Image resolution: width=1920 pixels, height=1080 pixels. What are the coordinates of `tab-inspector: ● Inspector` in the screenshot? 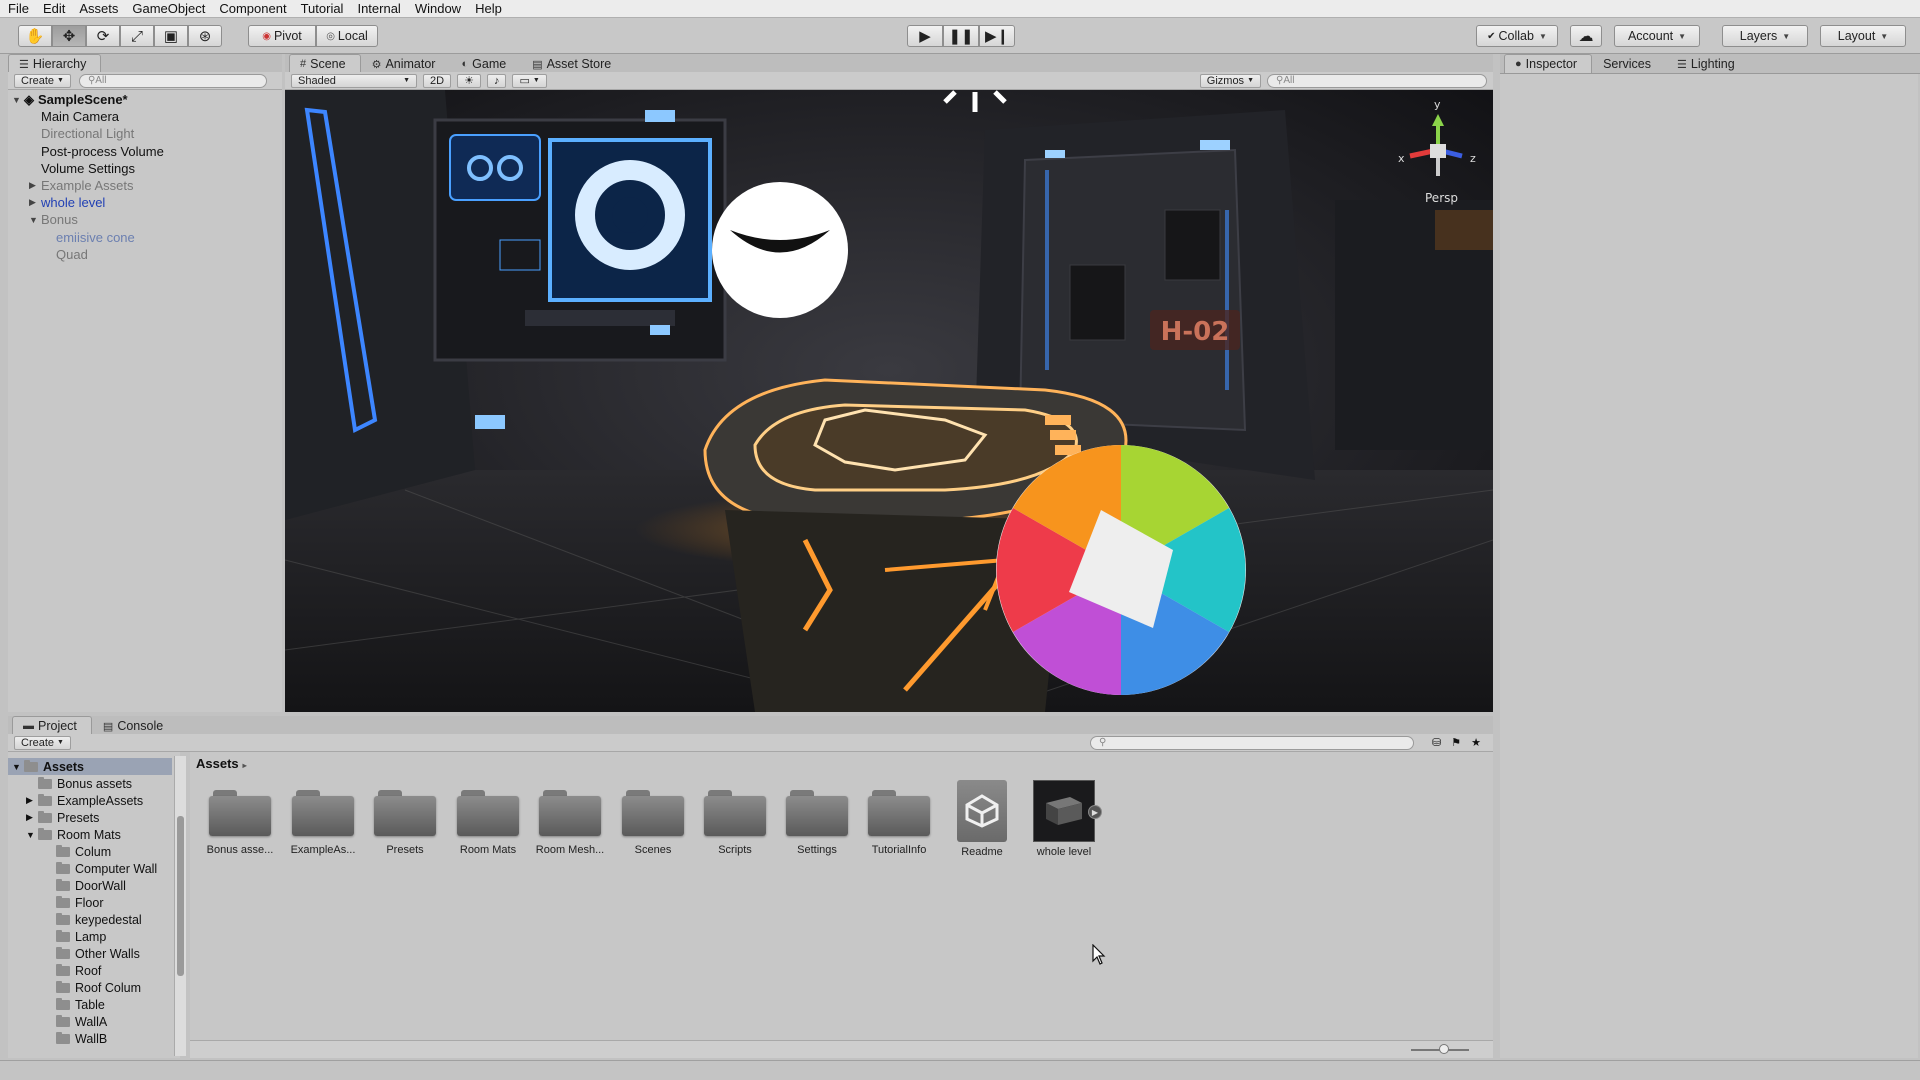 It's located at (1548, 63).